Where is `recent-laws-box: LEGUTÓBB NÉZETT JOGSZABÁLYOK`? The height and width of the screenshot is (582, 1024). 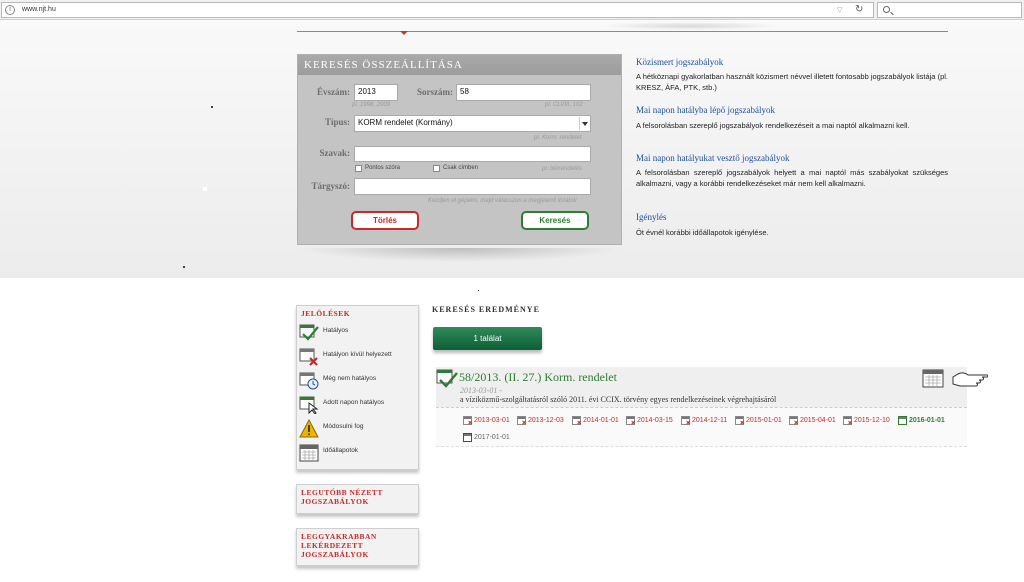
recent-laws-box: LEGUTÓBB NÉZETT JOGSZABÁLYOK is located at coordinates (357, 499).